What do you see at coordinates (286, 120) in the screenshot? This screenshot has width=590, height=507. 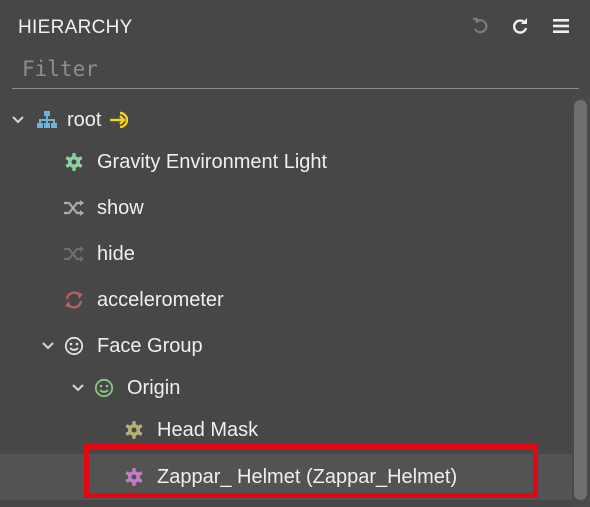 I see `tree-item-root: root` at bounding box center [286, 120].